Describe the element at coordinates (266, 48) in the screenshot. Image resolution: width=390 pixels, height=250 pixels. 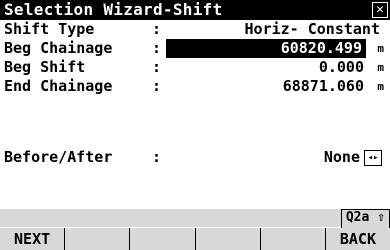
I see `beg-chainage-input: 60820.499` at that location.